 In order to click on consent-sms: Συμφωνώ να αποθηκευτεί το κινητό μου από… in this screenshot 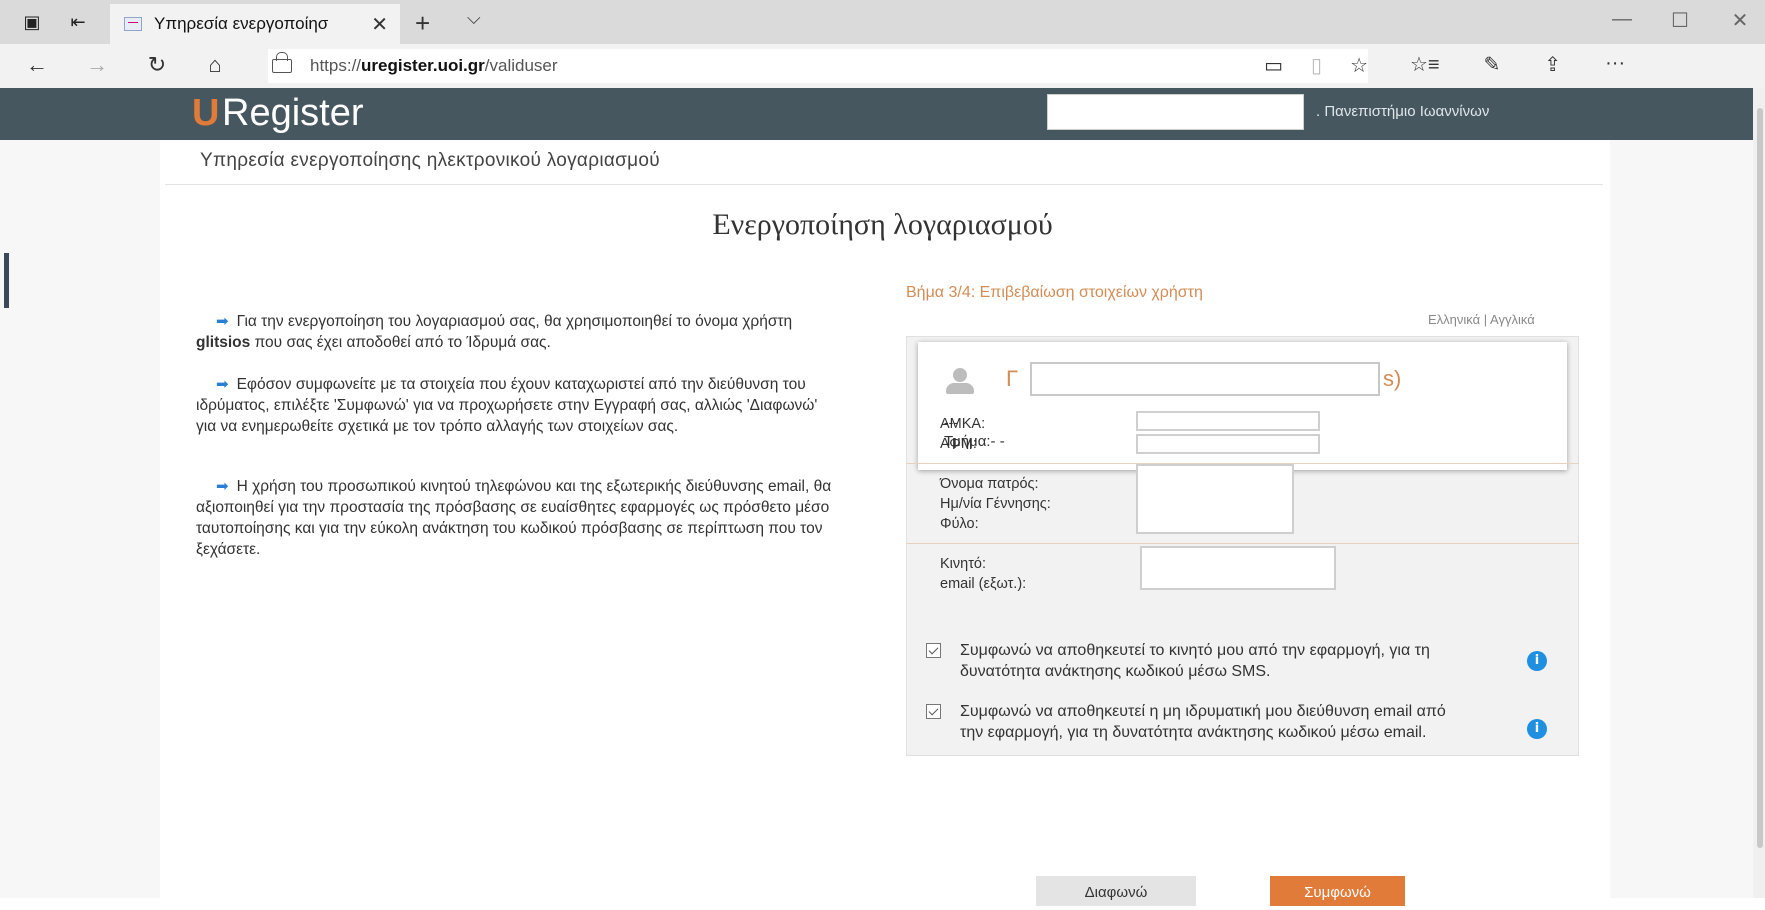, I will do `click(1196, 661)`.